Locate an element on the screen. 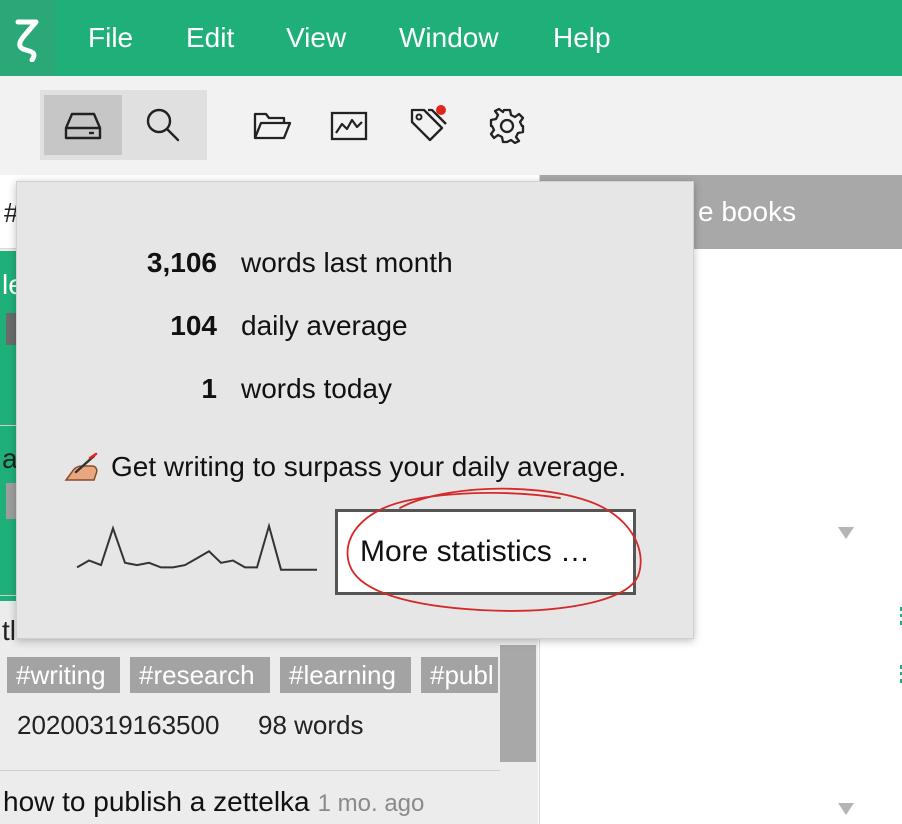 The width and height of the screenshot is (902, 824). list-divider is located at coordinates (250, 770).